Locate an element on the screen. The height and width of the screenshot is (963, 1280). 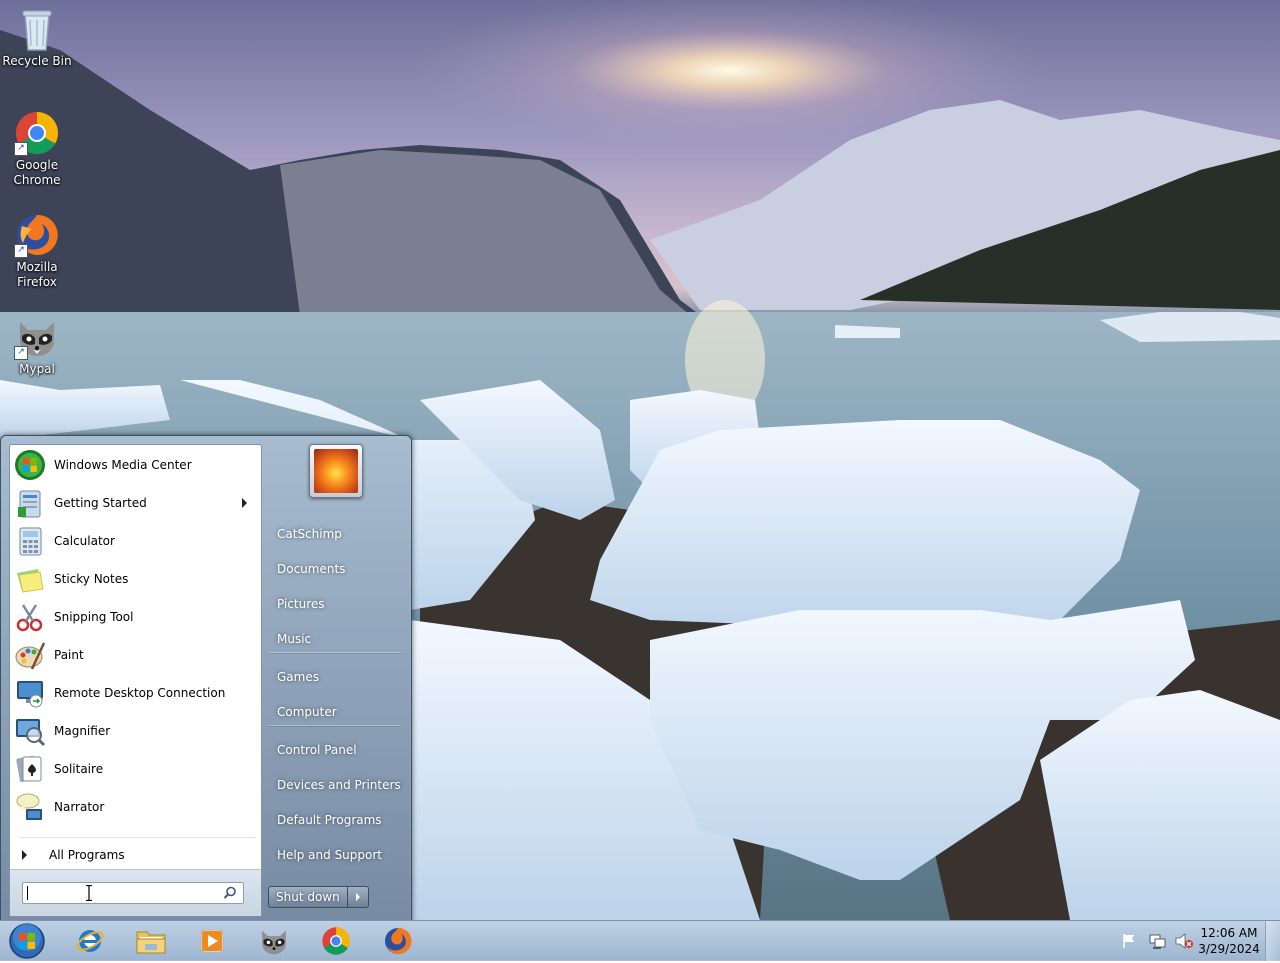
show-desktop-button is located at coordinates (1272, 941).